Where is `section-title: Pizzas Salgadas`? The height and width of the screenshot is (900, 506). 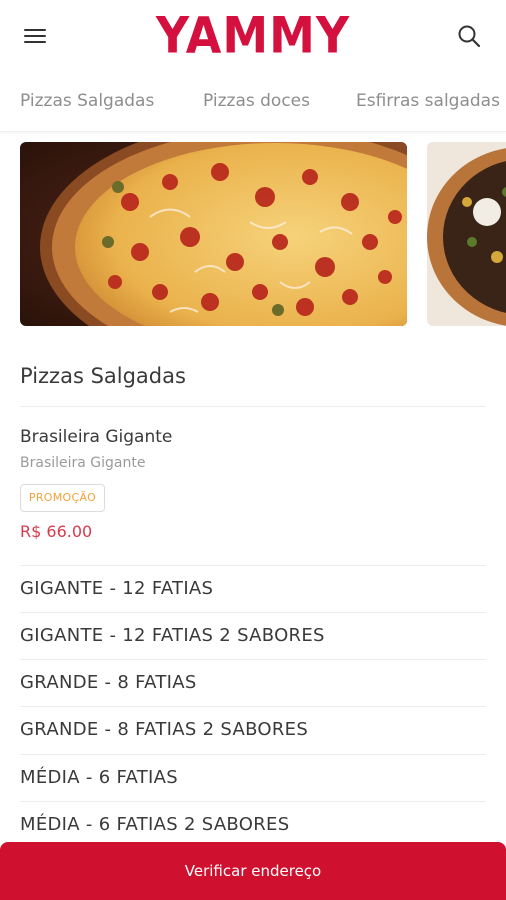
section-title: Pizzas Salgadas is located at coordinates (103, 376).